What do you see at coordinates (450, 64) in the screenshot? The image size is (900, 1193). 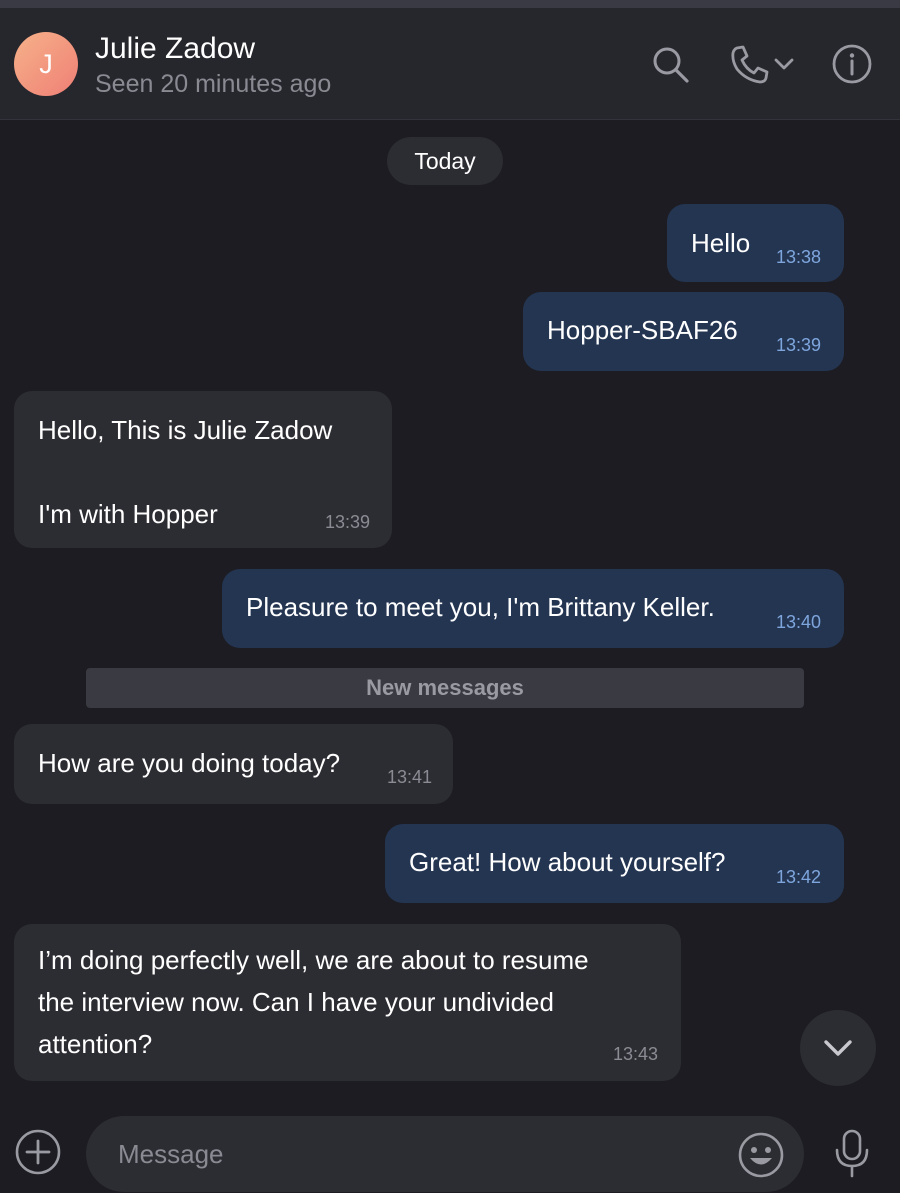 I see `chat-header: J Julie Zadow Seen 20 minutes ago` at bounding box center [450, 64].